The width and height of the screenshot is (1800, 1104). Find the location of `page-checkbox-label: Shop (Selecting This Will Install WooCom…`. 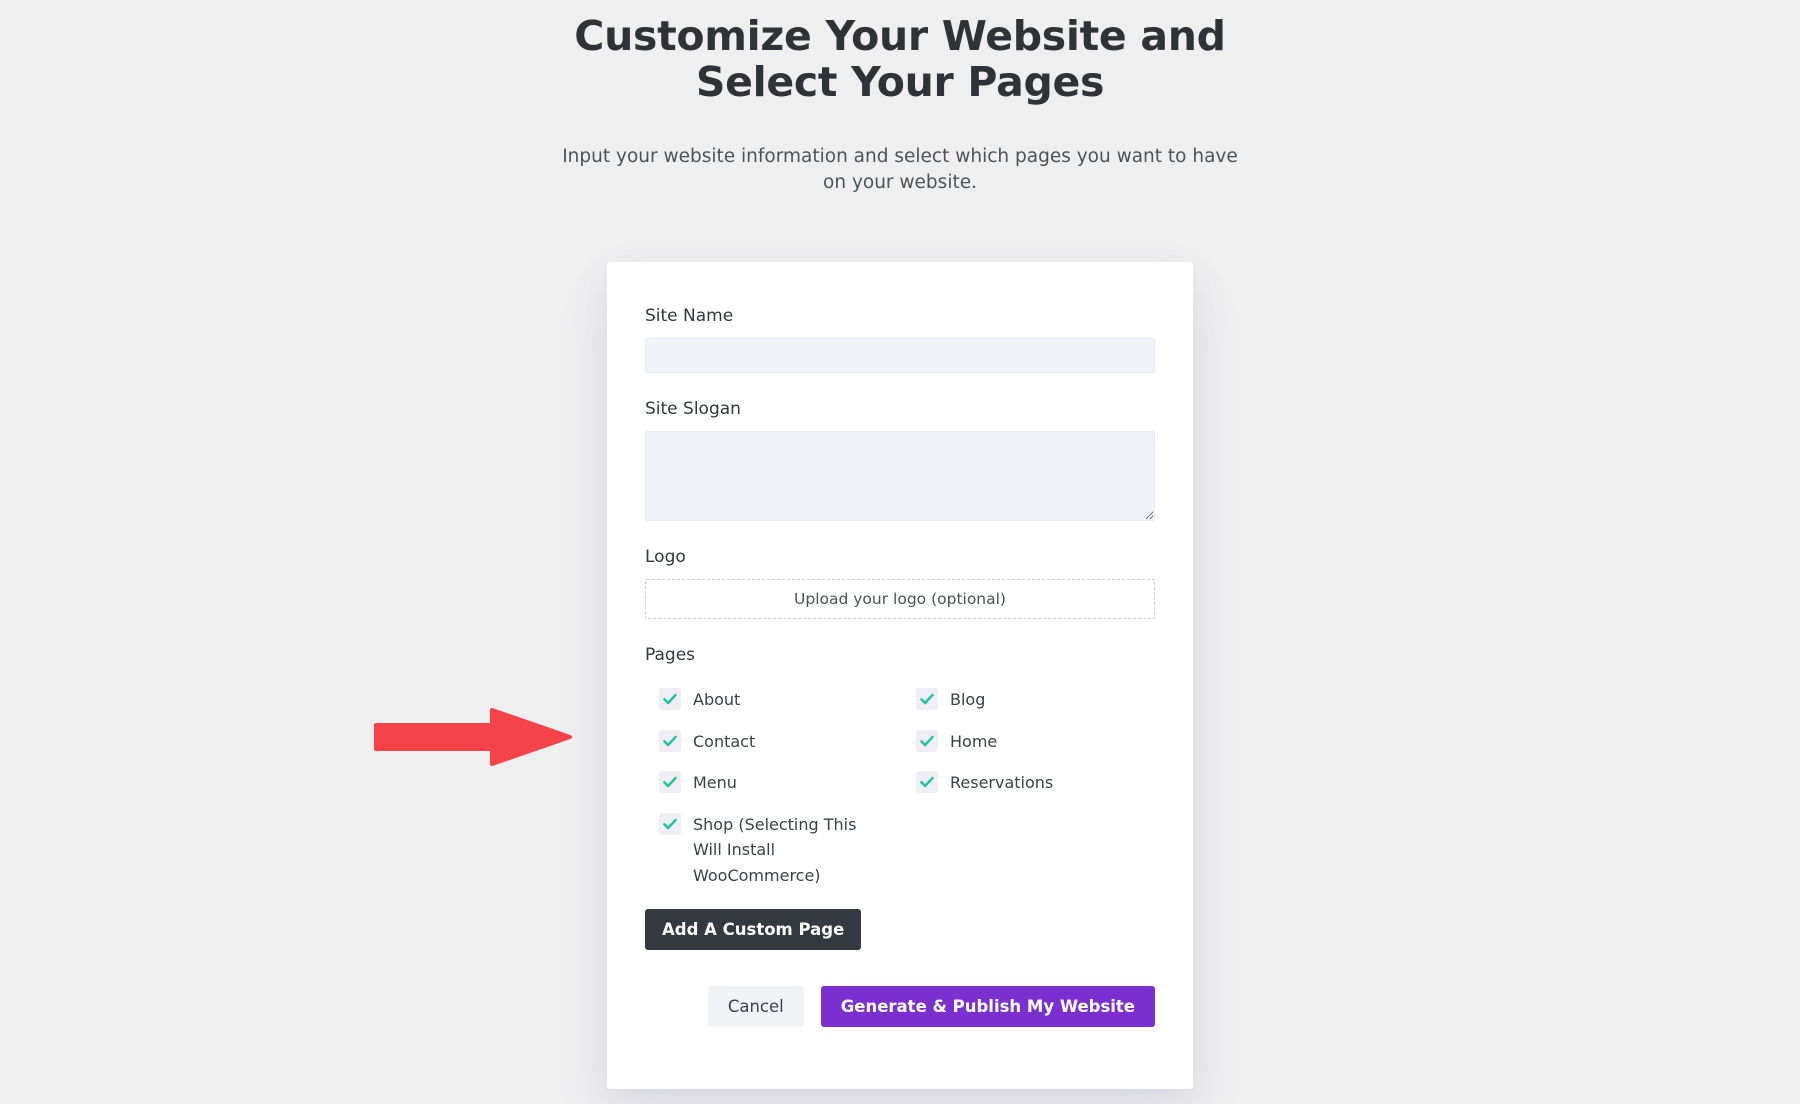

page-checkbox-label: Shop (Selecting This Will Install WooCom… is located at coordinates (775, 849).